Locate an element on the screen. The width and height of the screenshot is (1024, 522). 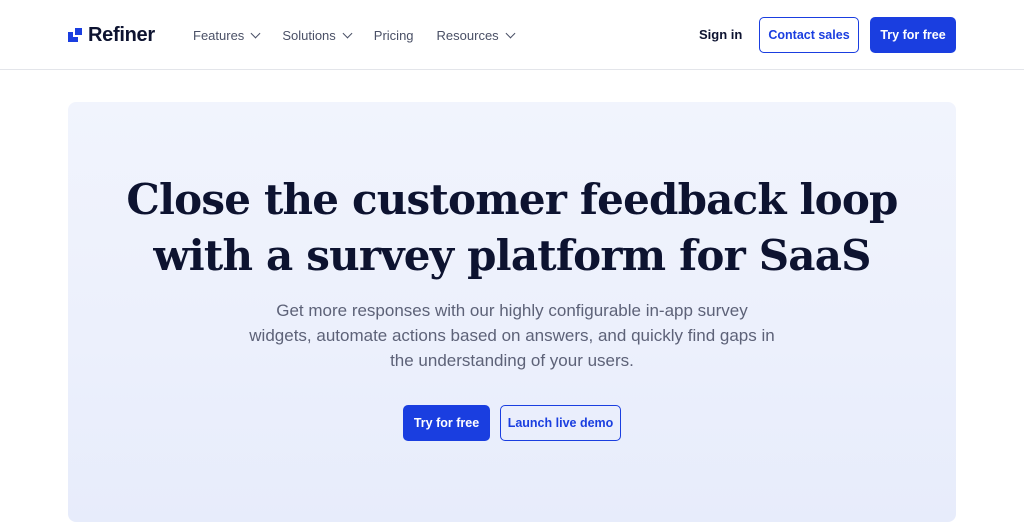
try-for-free-button: Try for free is located at coordinates (913, 35).